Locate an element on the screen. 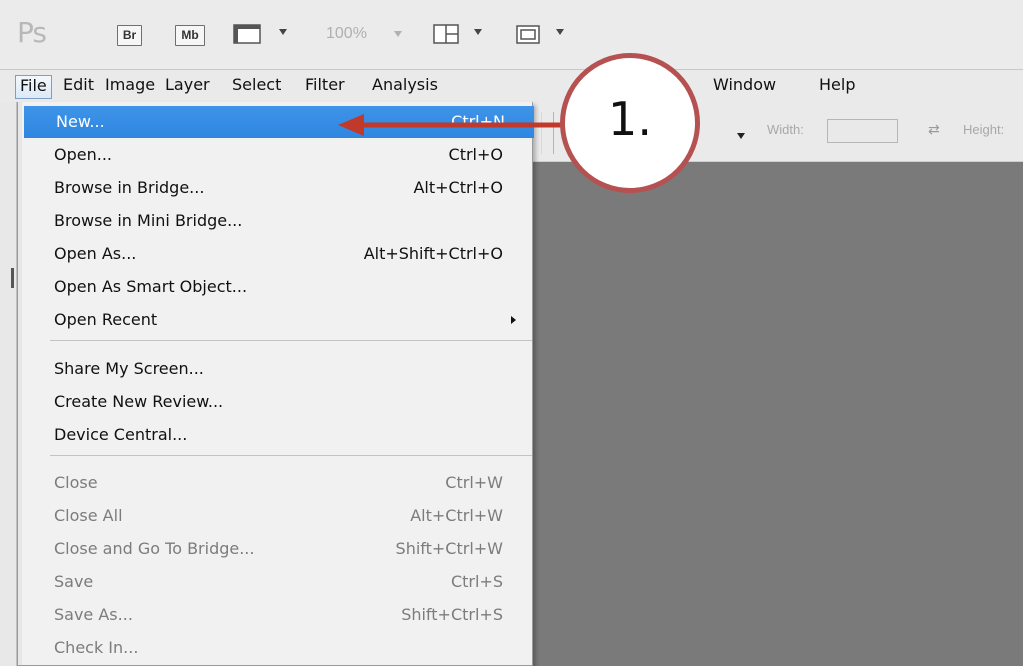 This screenshot has width=1023, height=666. menu-image: Image is located at coordinates (130, 87).